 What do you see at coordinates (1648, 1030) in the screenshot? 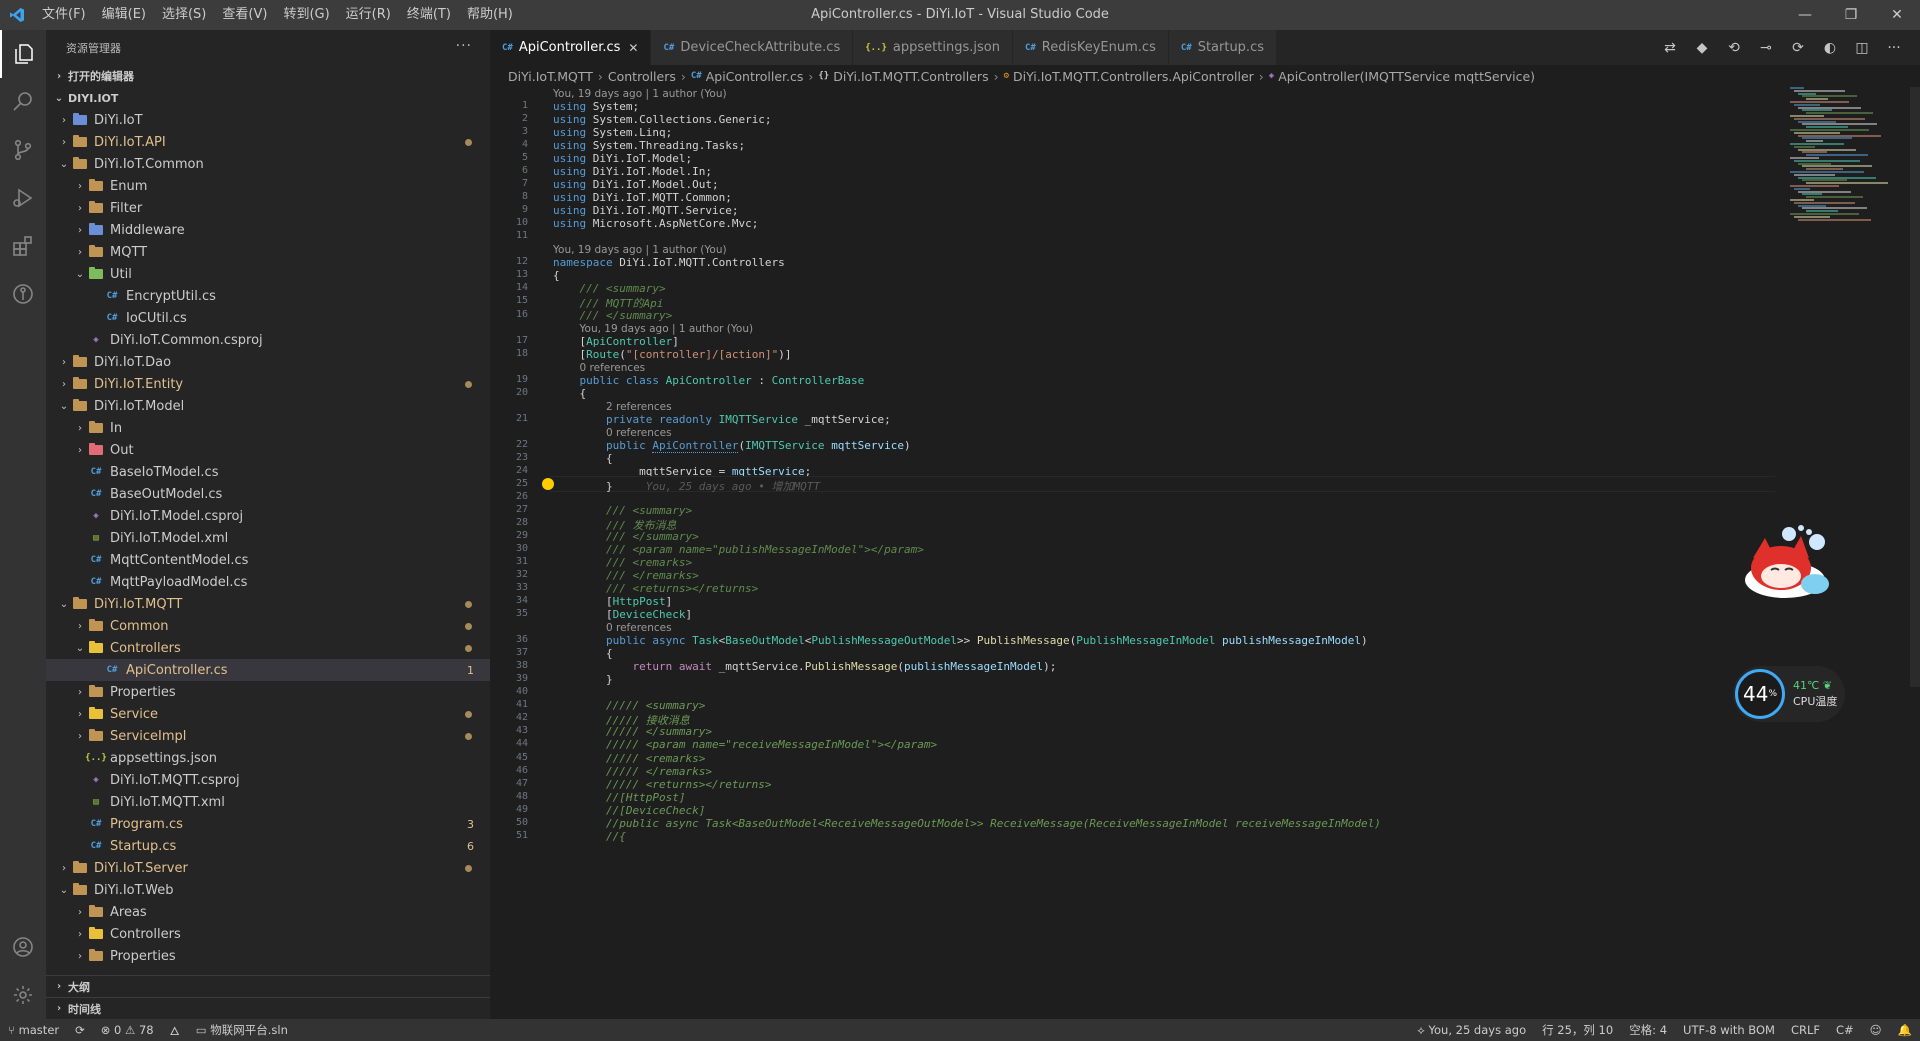
I see `indentation-setting: 空格: 4` at bounding box center [1648, 1030].